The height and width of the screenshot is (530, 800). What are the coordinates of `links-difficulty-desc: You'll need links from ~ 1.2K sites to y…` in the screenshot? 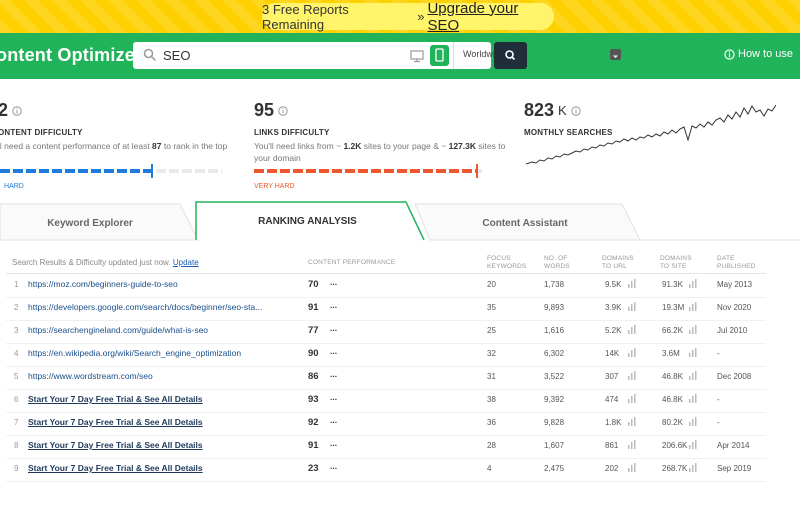 It's located at (380, 152).